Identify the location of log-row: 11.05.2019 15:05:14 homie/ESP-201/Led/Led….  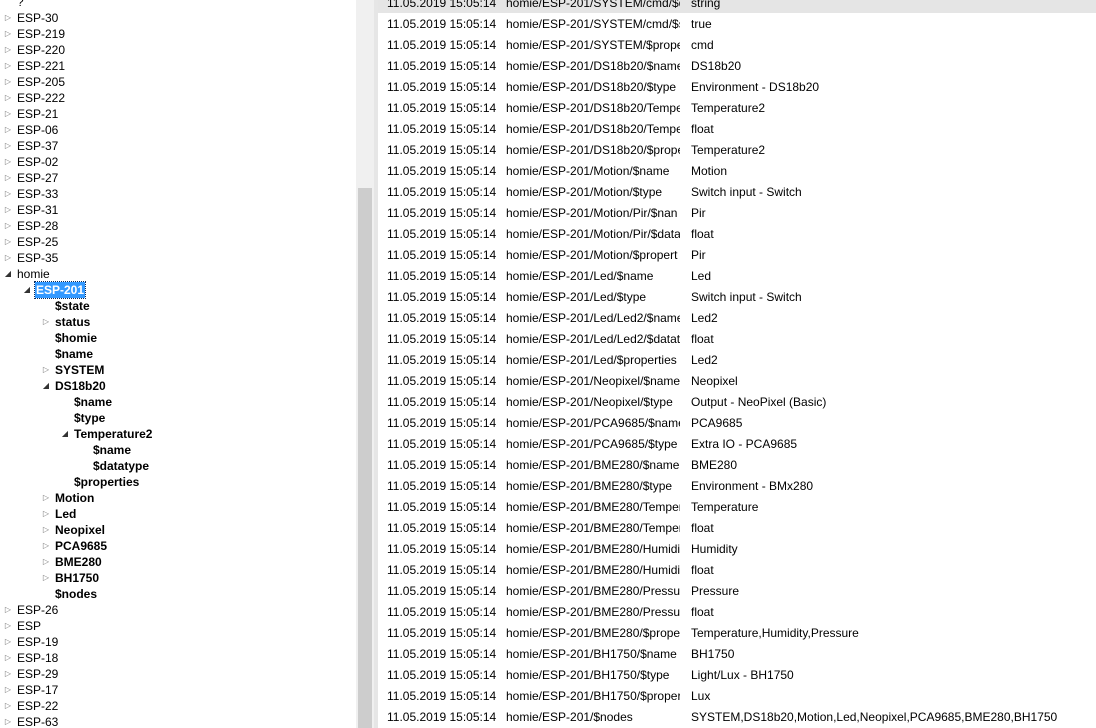
(737, 318).